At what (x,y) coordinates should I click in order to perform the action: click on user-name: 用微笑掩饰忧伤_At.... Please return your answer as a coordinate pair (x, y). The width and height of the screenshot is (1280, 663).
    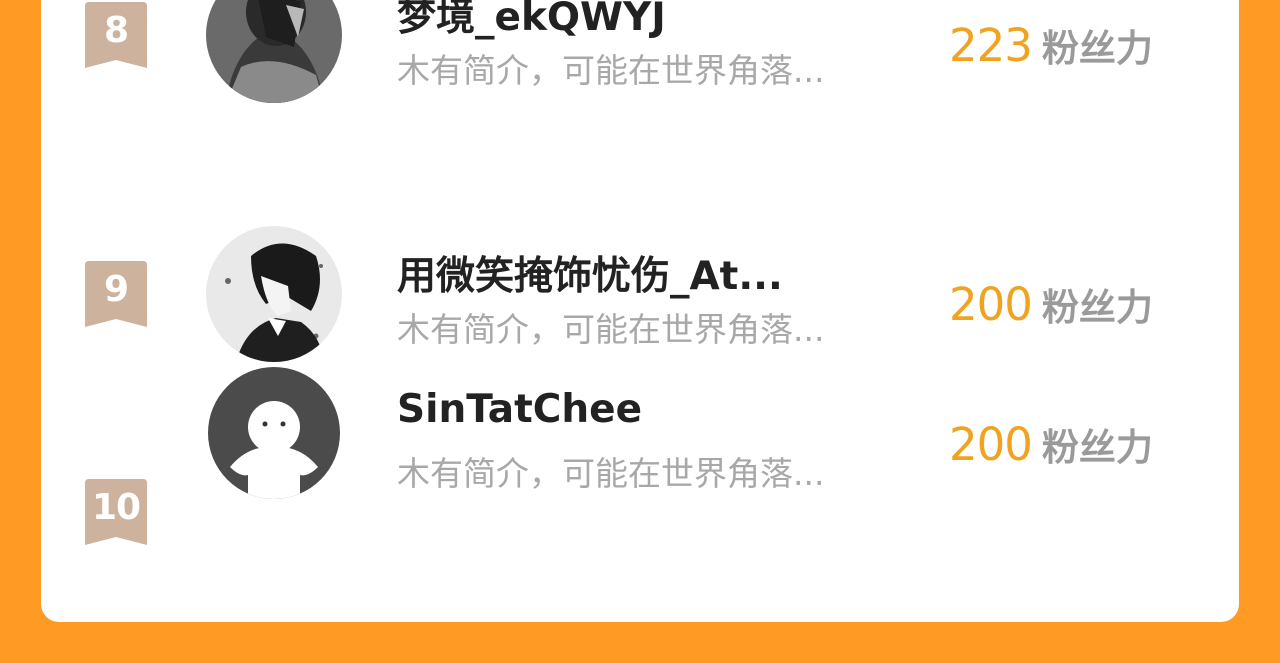
    Looking at the image, I should click on (590, 273).